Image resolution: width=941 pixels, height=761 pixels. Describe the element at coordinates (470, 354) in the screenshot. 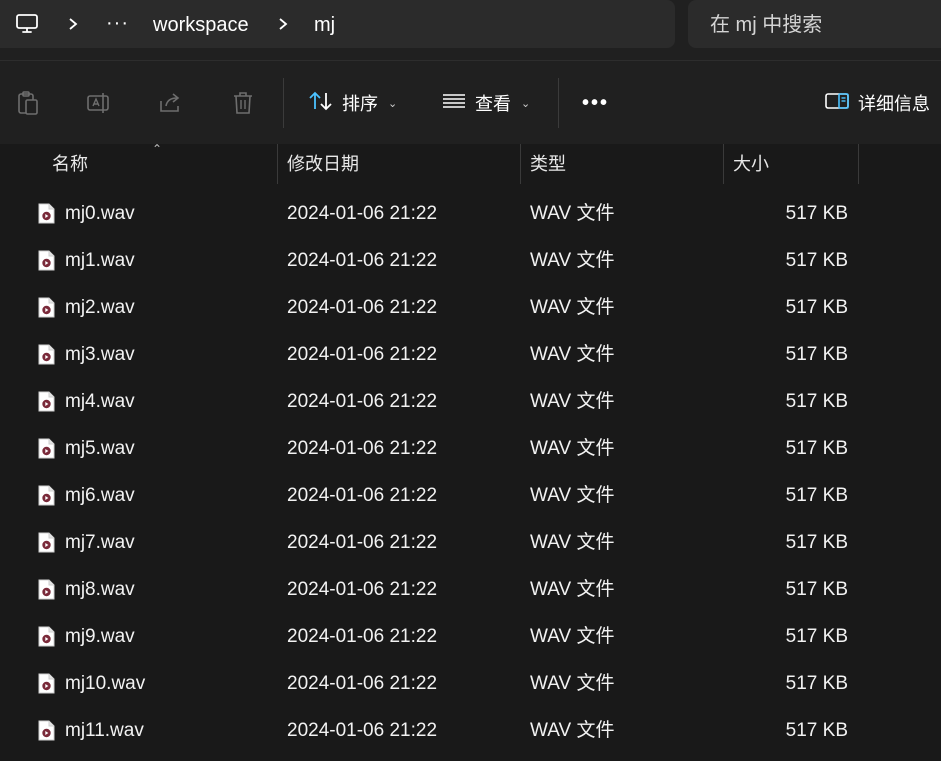

I see `file-row: mj3.wav 2024-01-06 21:22 WAV 文件 517 KB` at that location.